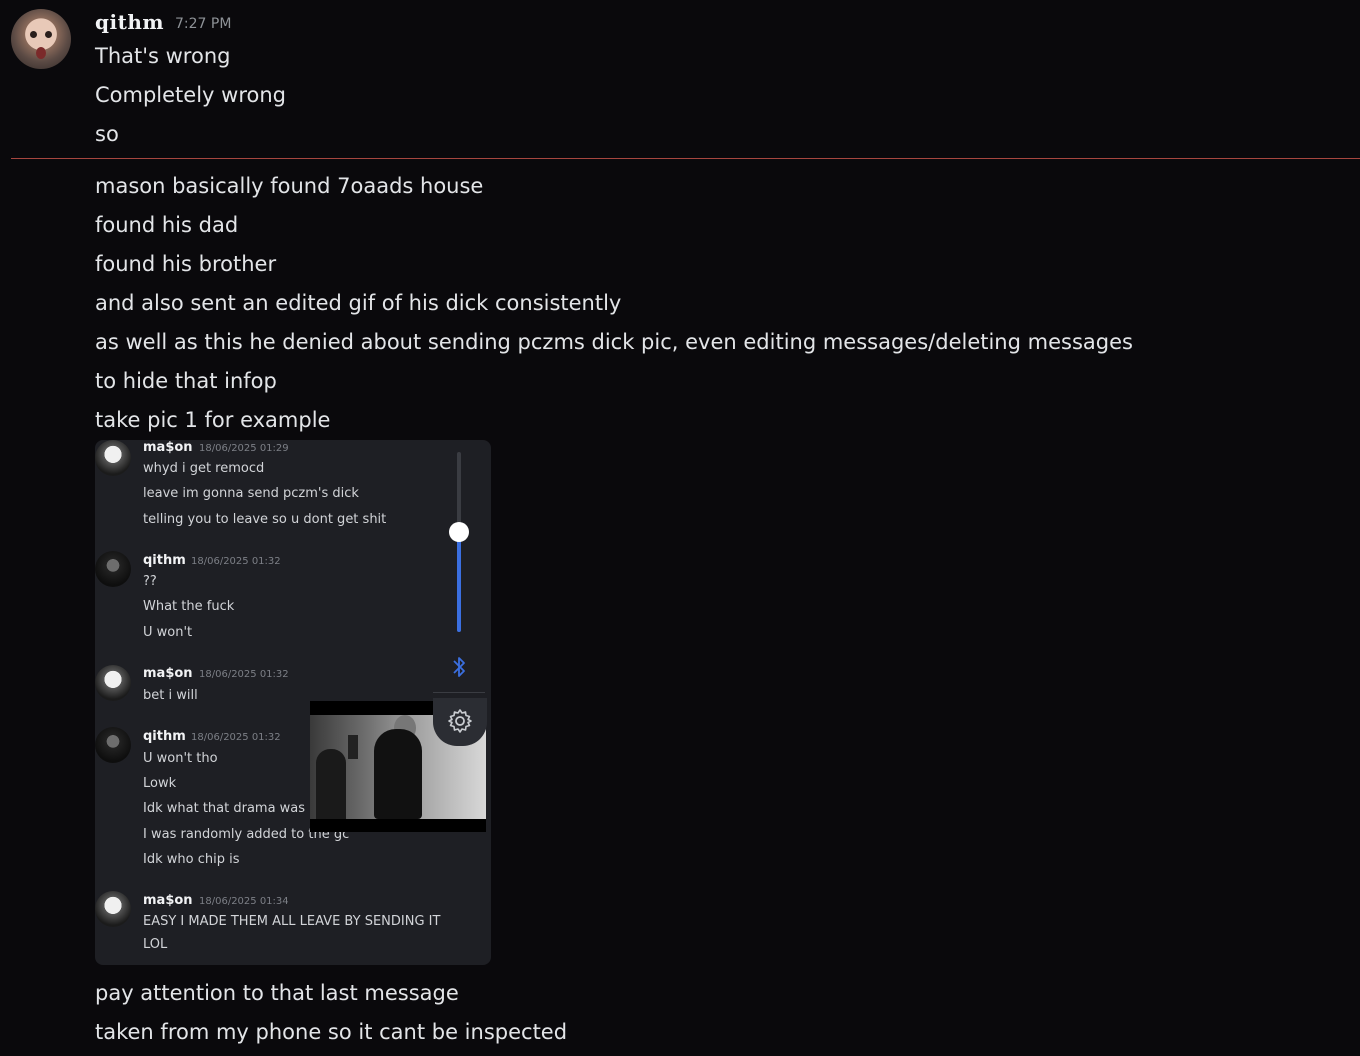 The width and height of the screenshot is (1360, 1056). I want to click on message-line: That's wrong, so click(163, 56).